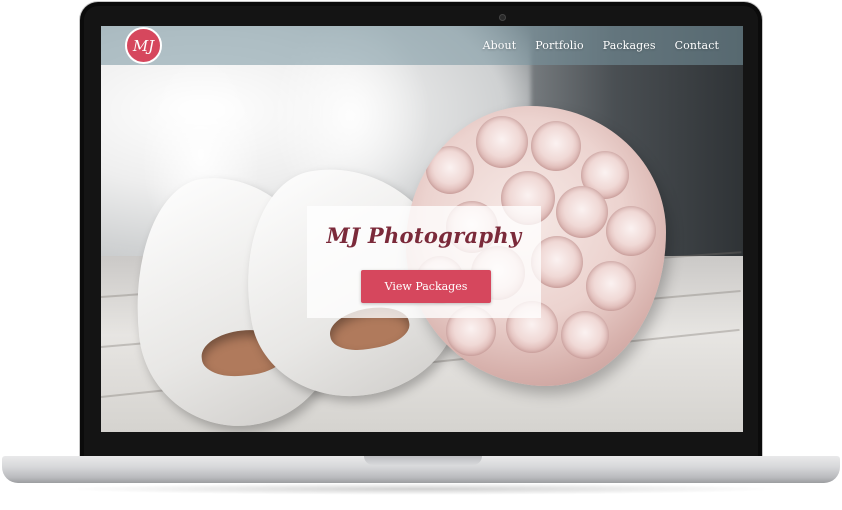 This screenshot has height=510, width=842. What do you see at coordinates (697, 45) in the screenshot?
I see `nav-link-contact: Contact` at bounding box center [697, 45].